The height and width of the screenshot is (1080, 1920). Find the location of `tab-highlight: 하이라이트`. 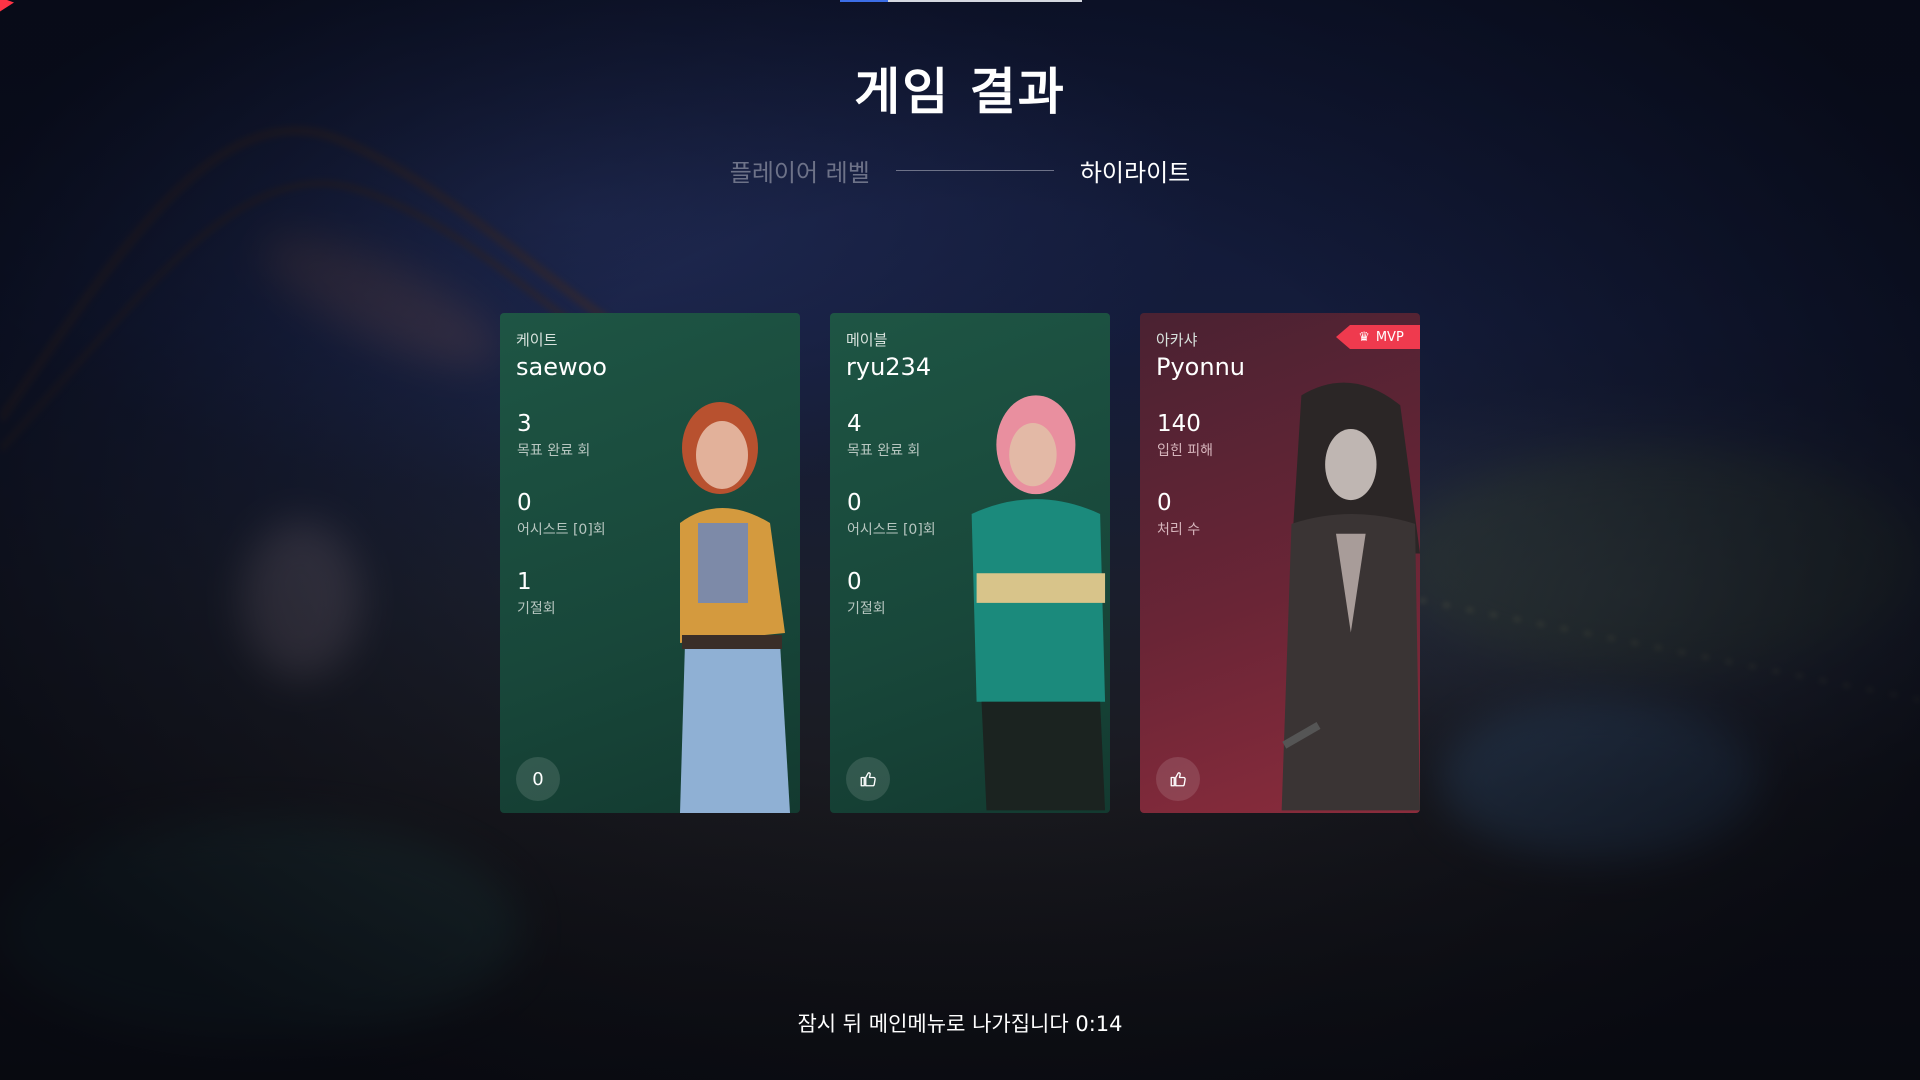

tab-highlight: 하이라이트 is located at coordinates (1135, 170).